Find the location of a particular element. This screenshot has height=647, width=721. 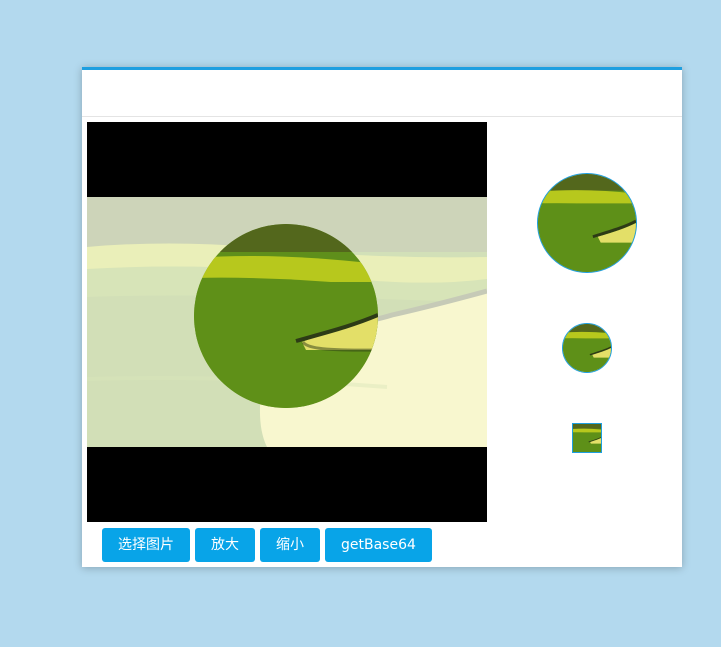

crop-selection-image is located at coordinates (286, 316).